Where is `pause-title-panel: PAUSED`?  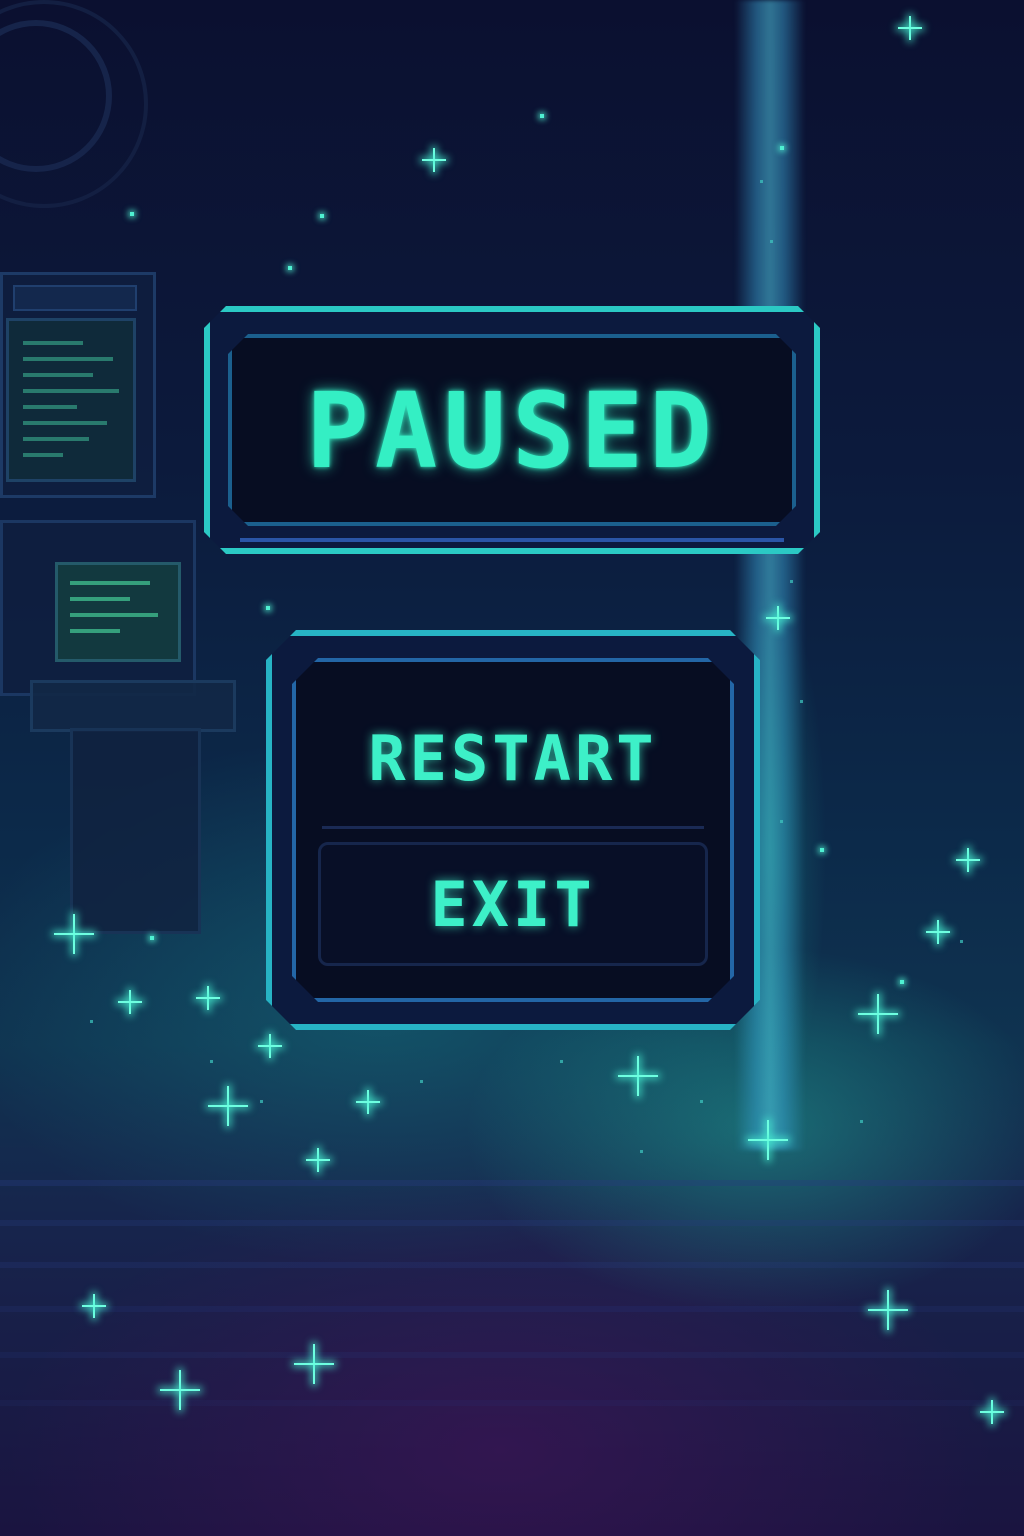
pause-title-panel: PAUSED is located at coordinates (512, 430).